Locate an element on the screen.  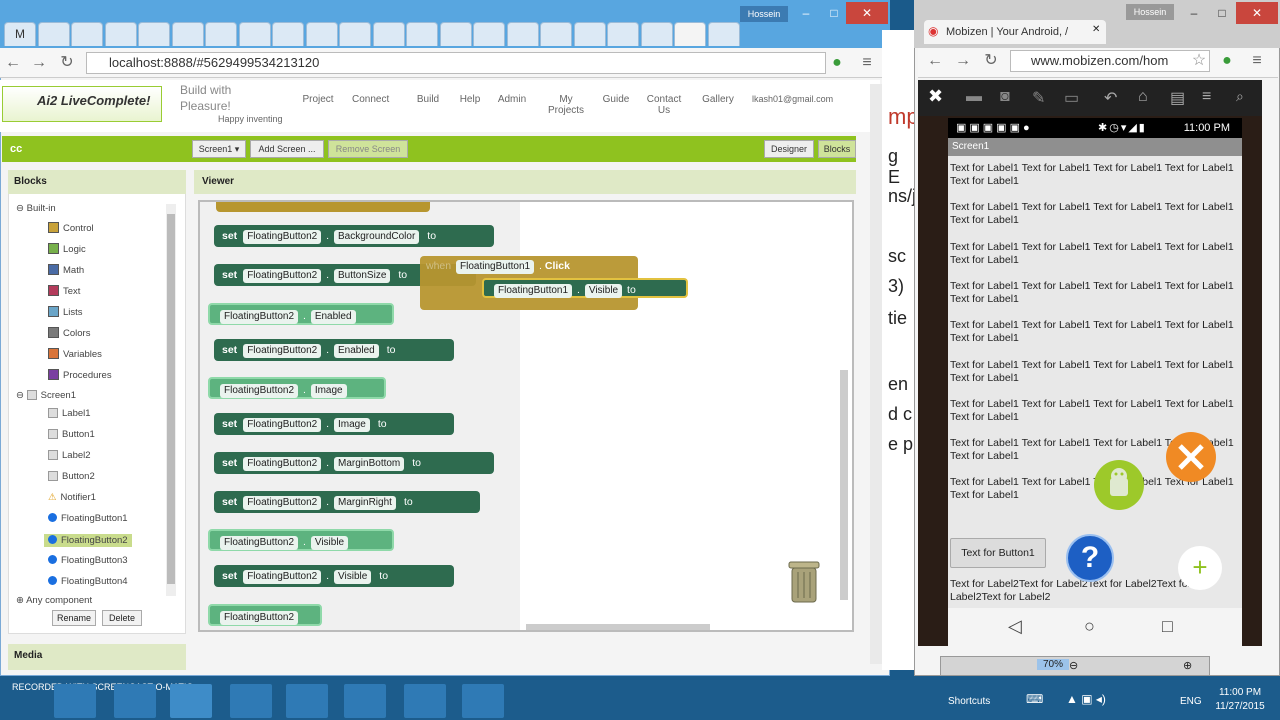
workspace-hscroll is located at coordinates (618, 627).